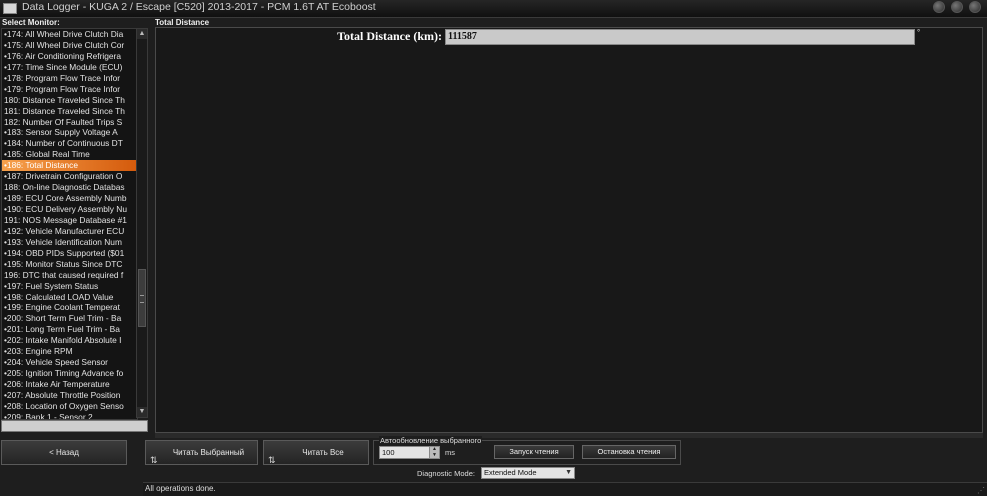  I want to click on monitor-list-item: 188: On-line Diagnostic Databas, so click(69, 187).